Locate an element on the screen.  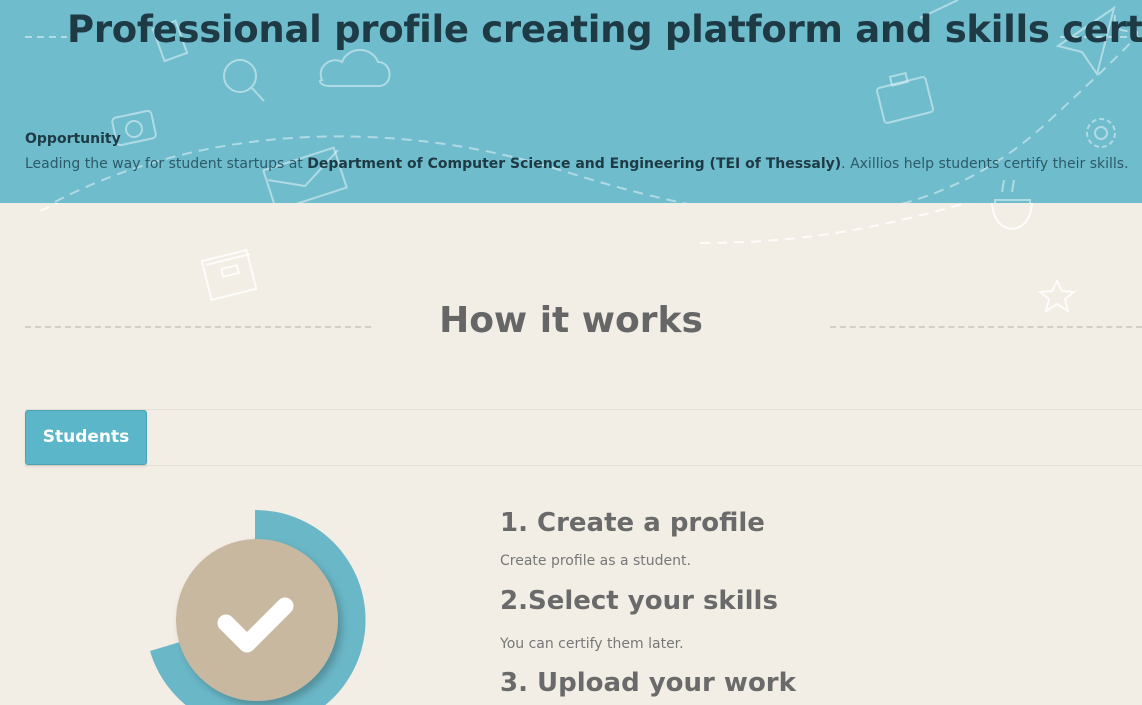
section-title: How it works is located at coordinates (571, 320).